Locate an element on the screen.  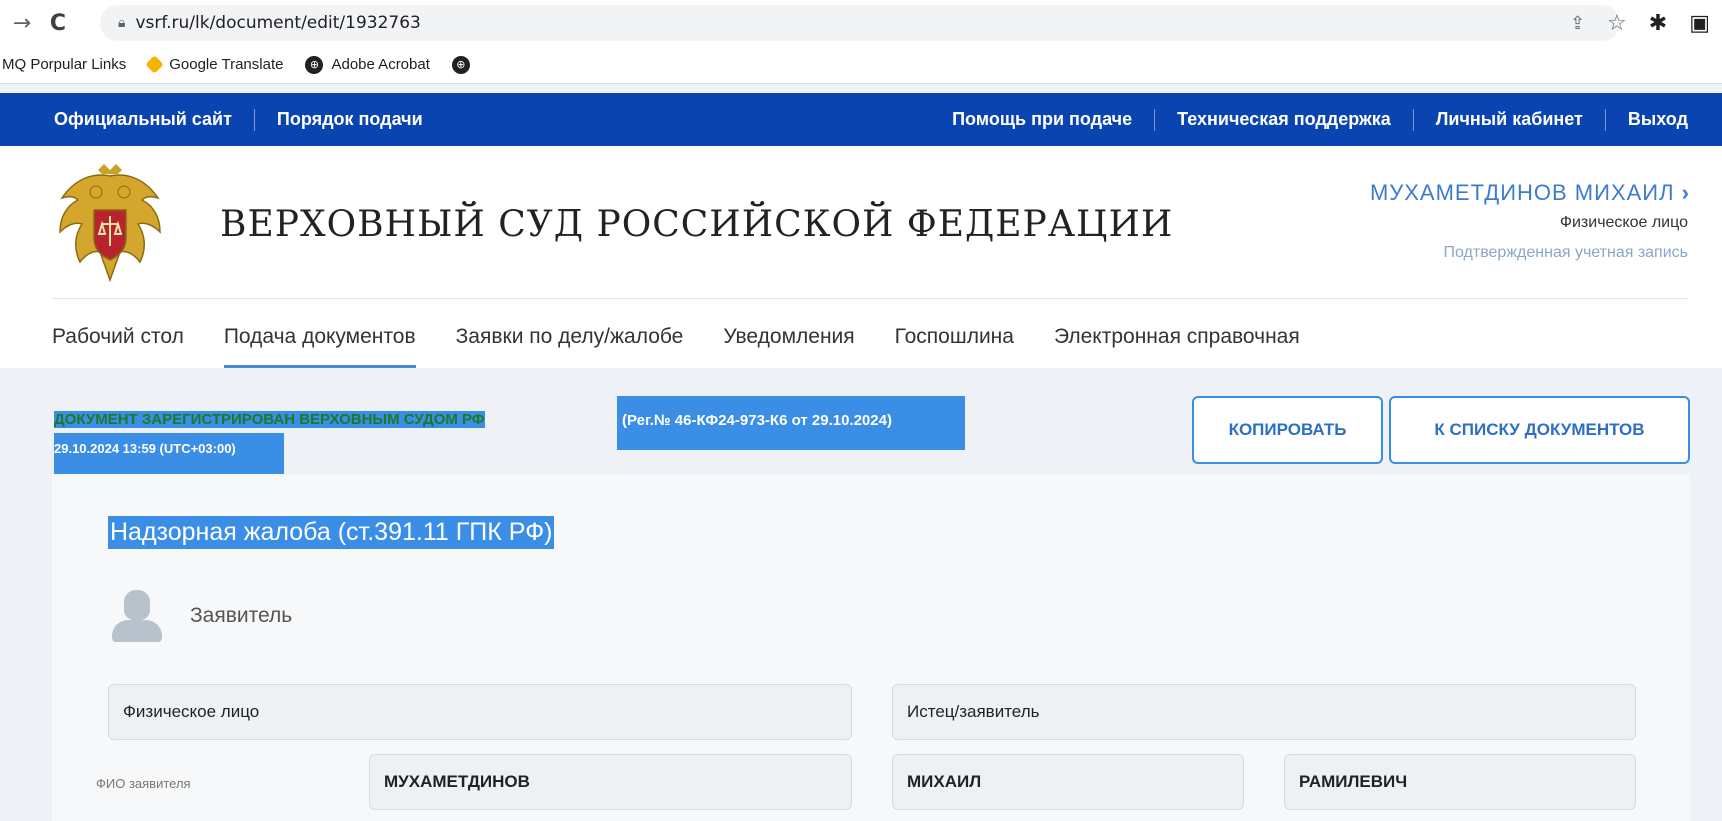
browser-actions: ⇪ ☆ ✱ ▣ is located at coordinates (1640, 23).